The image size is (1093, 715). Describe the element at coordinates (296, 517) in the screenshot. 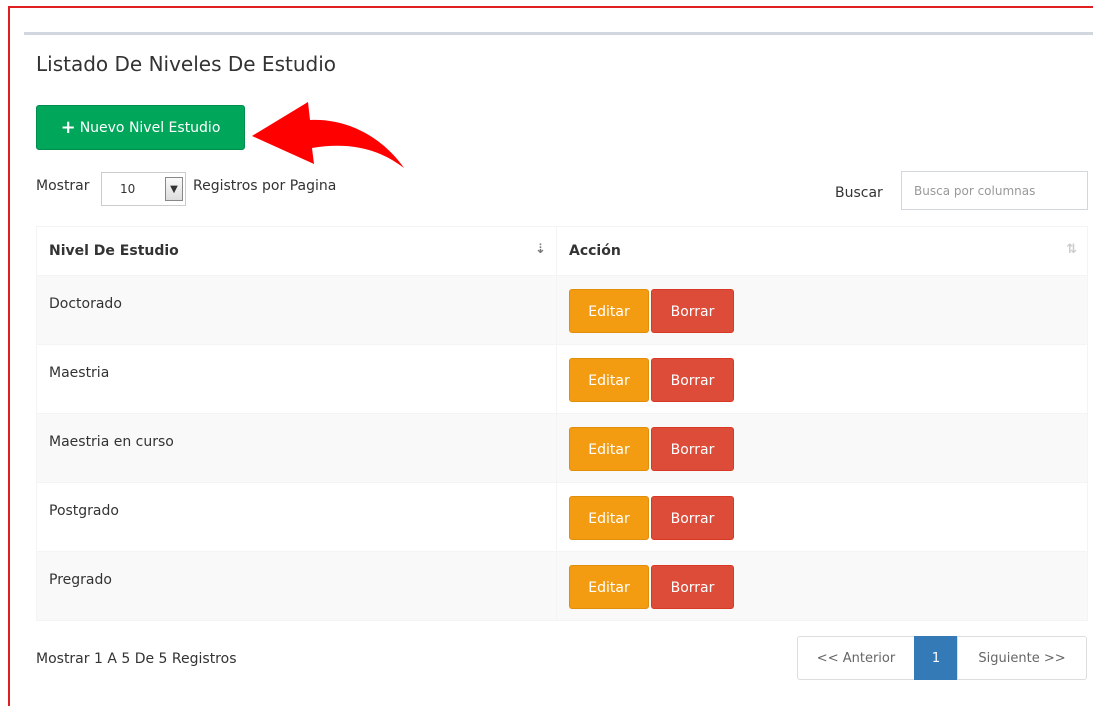

I see `level-name: Postgrado` at that location.